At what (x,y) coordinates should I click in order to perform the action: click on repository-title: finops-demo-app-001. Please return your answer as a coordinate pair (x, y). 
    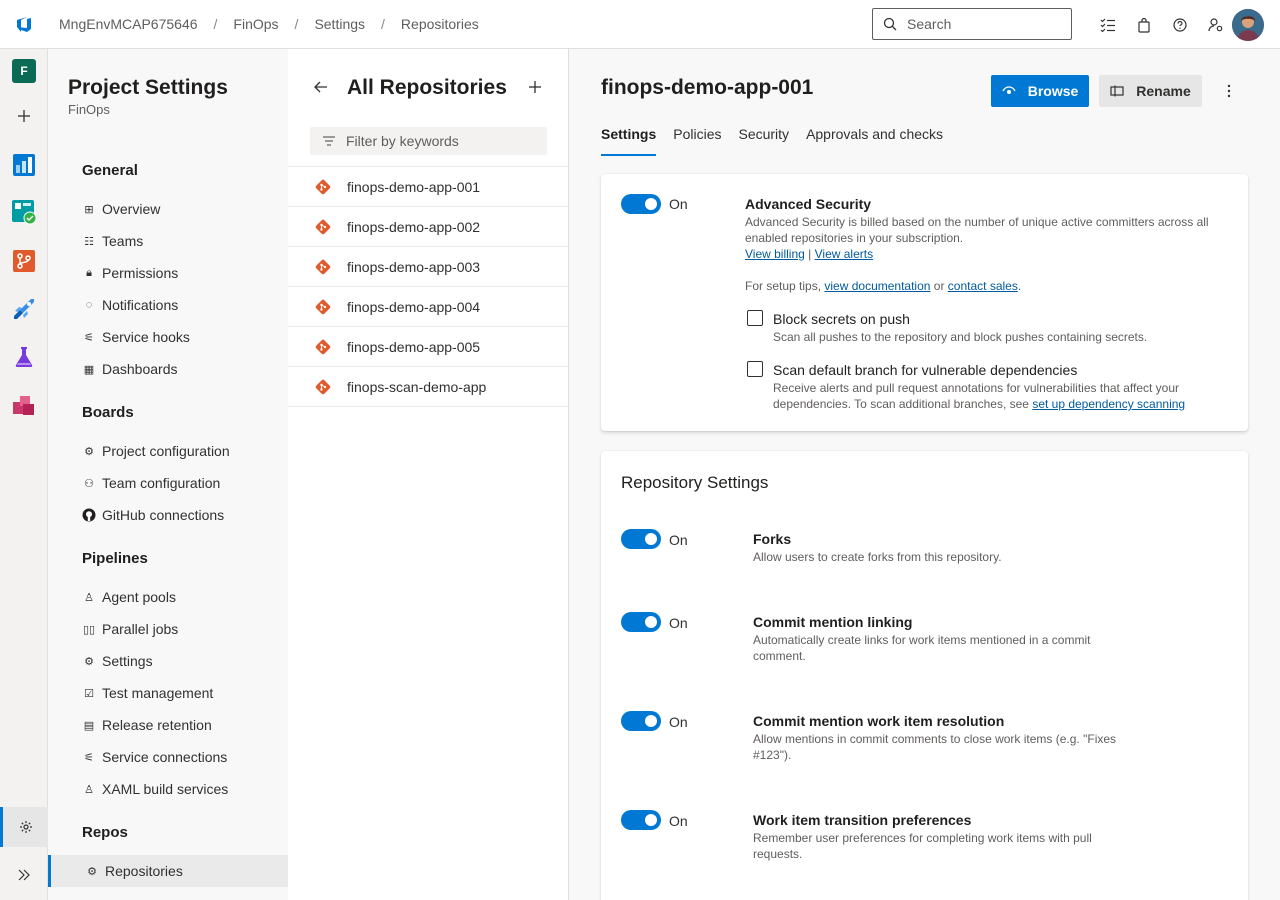
    Looking at the image, I should click on (707, 87).